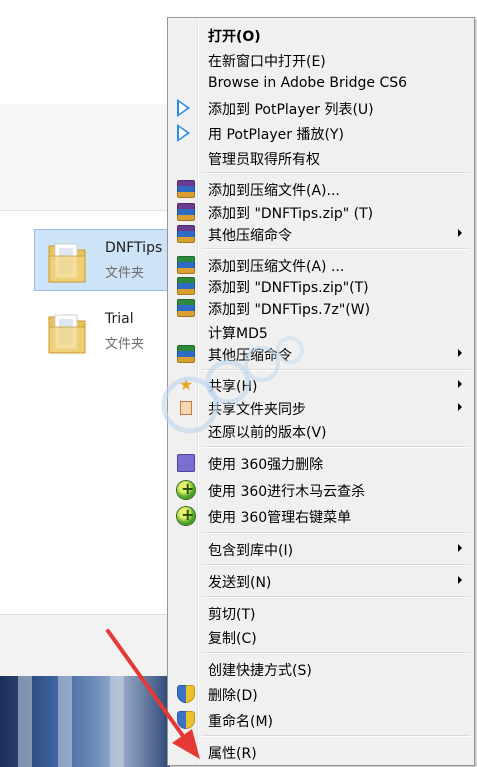  Describe the element at coordinates (321, 581) in the screenshot. I see `menu-item-send-to: 发送到(N)` at that location.